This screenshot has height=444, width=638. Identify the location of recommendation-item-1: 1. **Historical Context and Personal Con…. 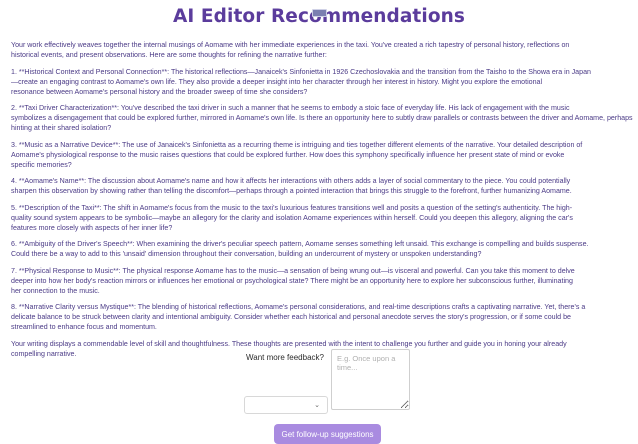
(324, 82).